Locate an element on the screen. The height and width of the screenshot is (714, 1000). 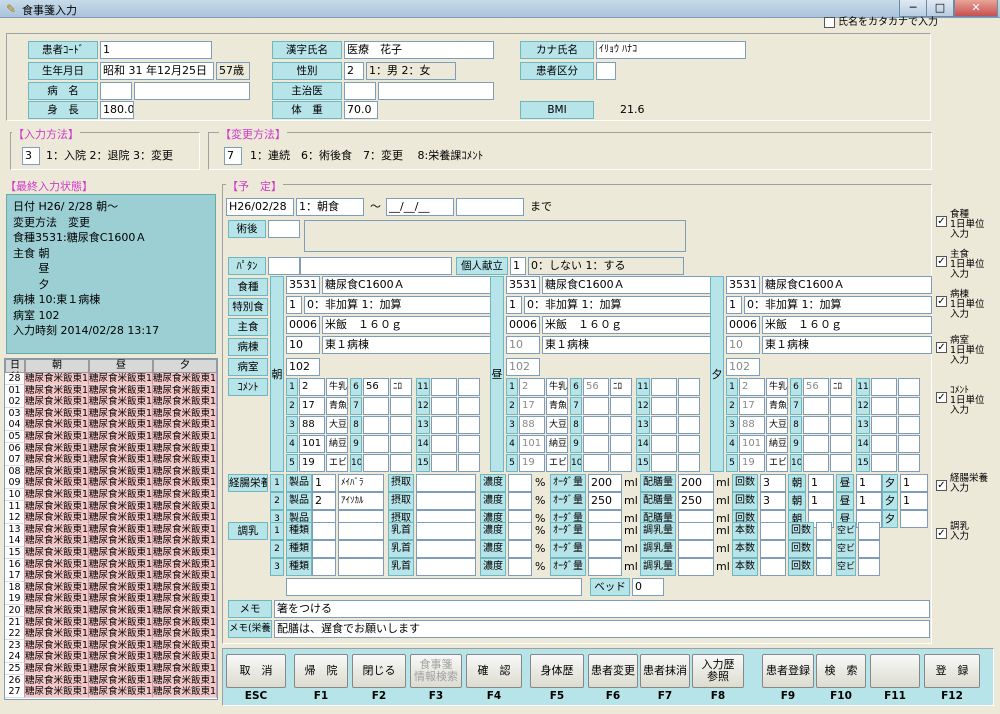
haizen-input: 200 is located at coordinates (696, 483).